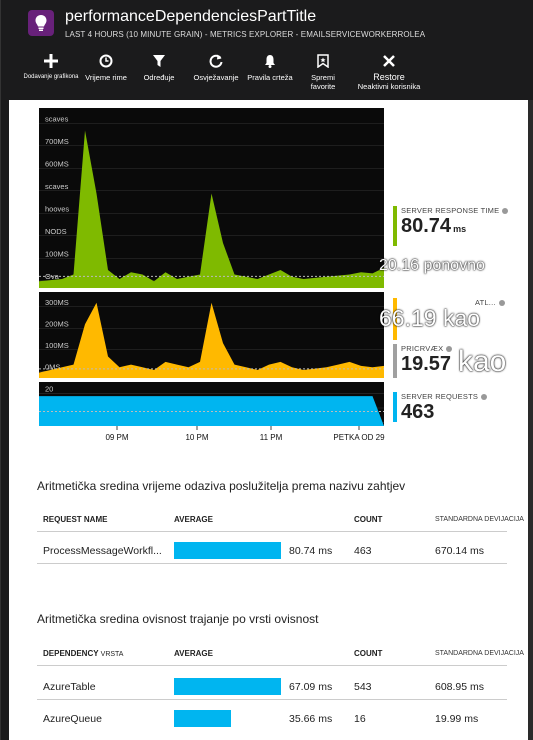  What do you see at coordinates (363, 551) in the screenshot?
I see `cell-count: 463` at bounding box center [363, 551].